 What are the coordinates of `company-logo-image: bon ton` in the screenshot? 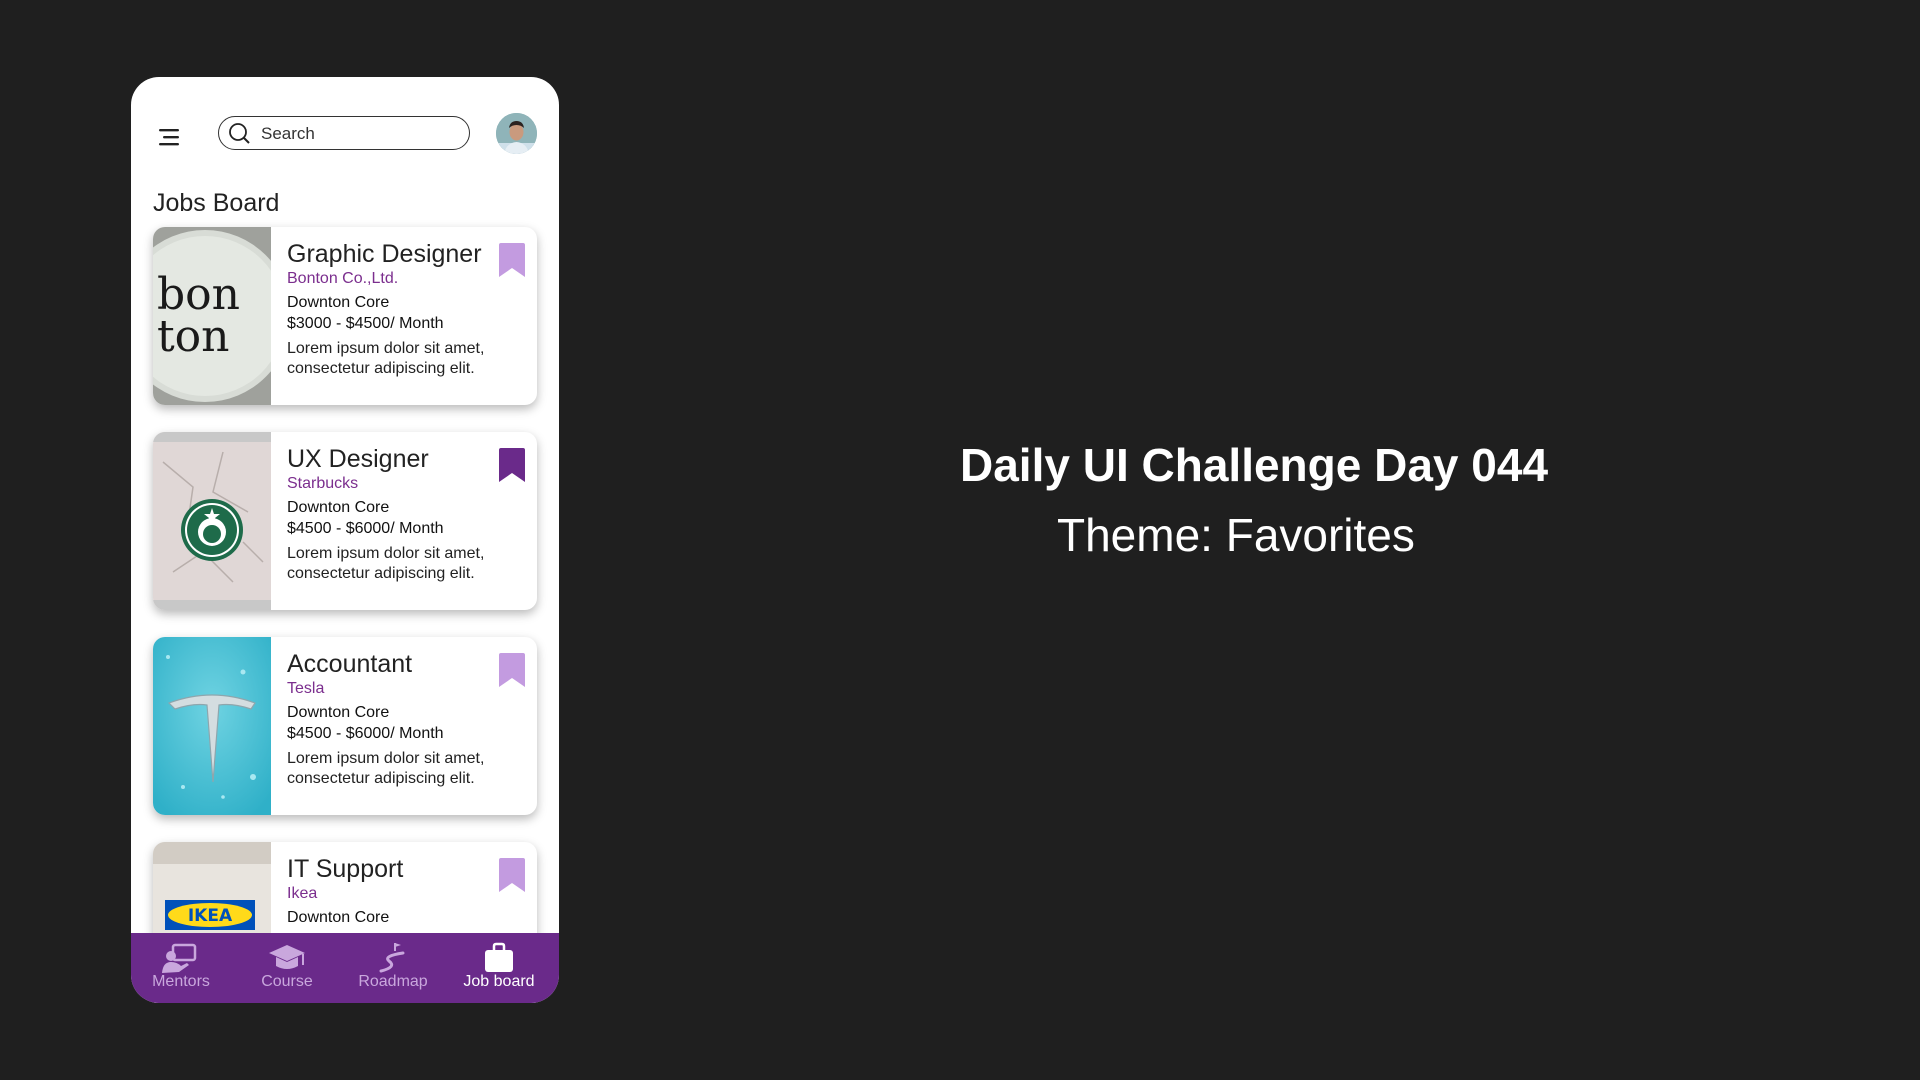 It's located at (212, 316).